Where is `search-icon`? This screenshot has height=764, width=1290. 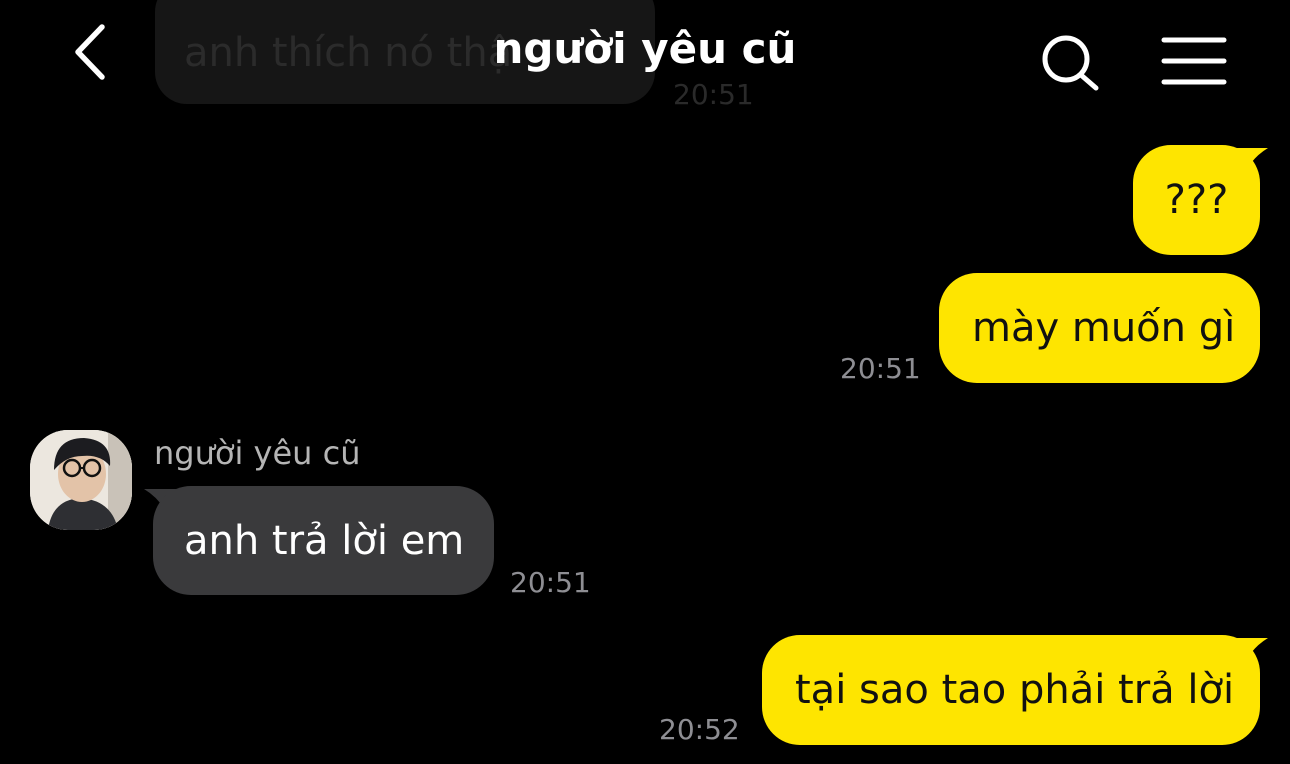
search-icon is located at coordinates (1070, 63).